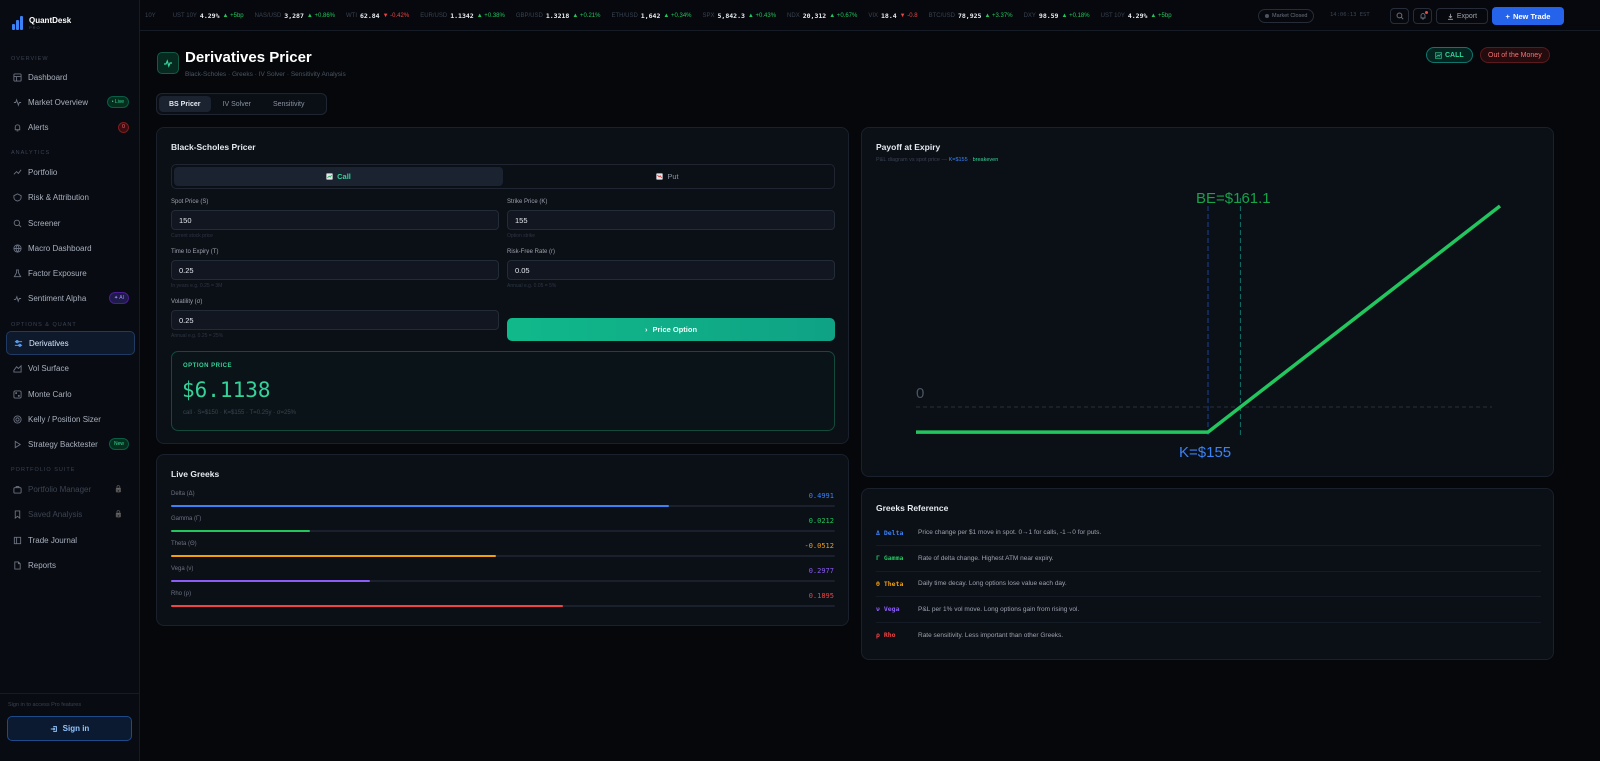 This screenshot has height=761, width=1600. Describe the element at coordinates (248, 57) in the screenshot. I see `page-title: Derivatives Pricer` at that location.